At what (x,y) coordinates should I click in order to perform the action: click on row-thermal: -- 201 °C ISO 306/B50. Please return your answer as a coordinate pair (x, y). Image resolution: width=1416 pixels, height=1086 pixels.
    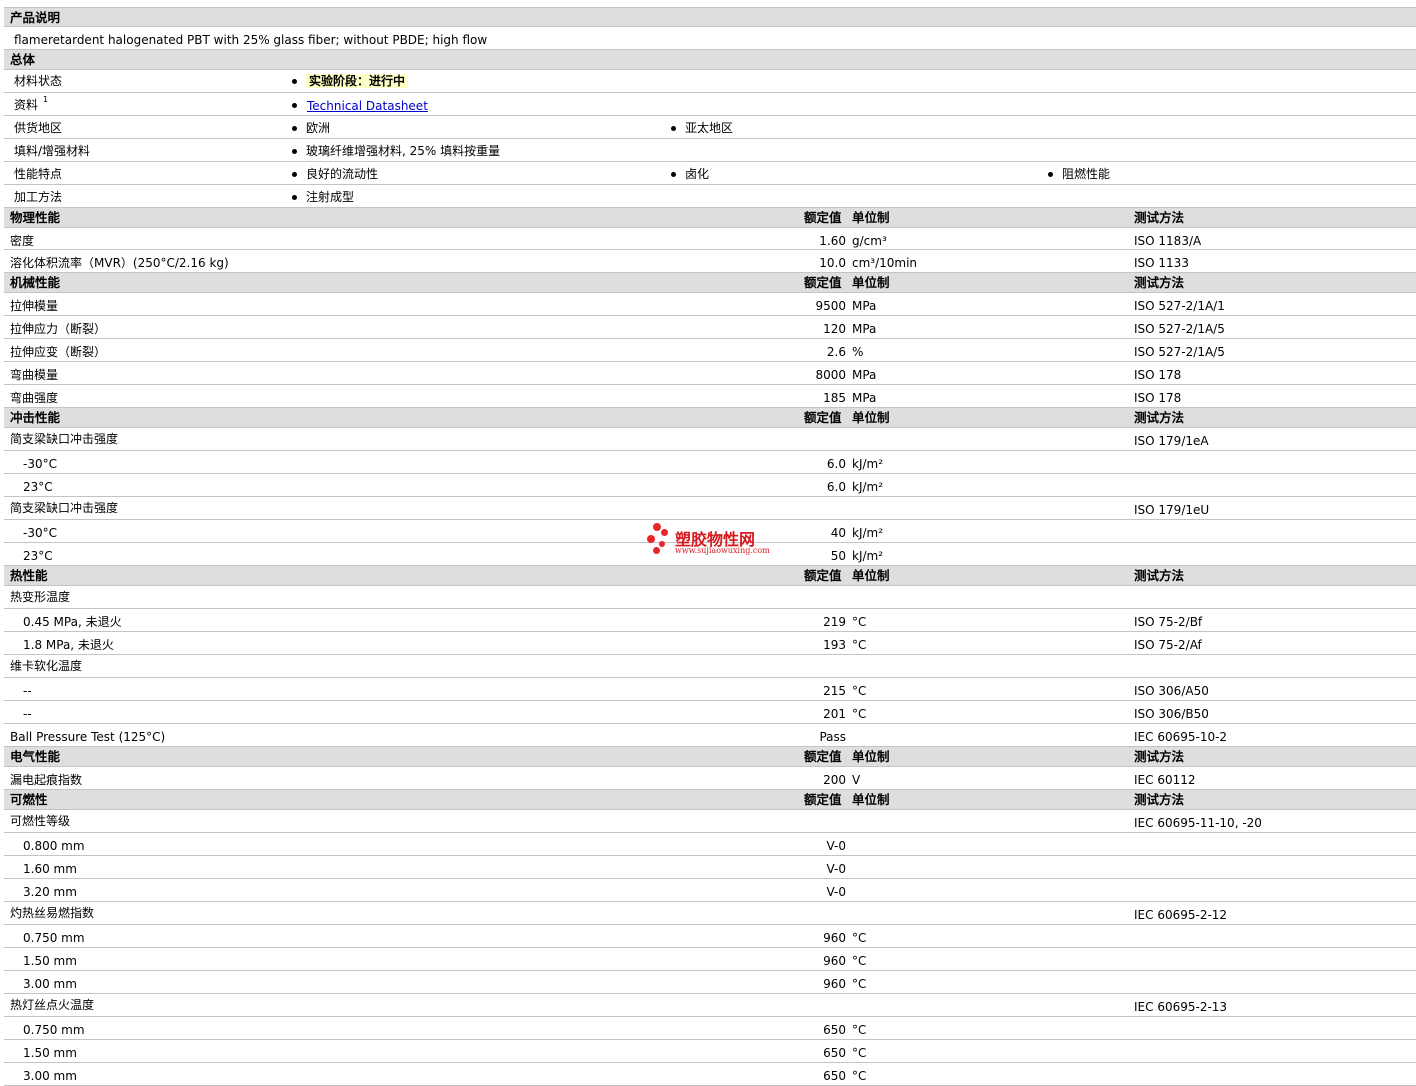
    Looking at the image, I should click on (710, 712).